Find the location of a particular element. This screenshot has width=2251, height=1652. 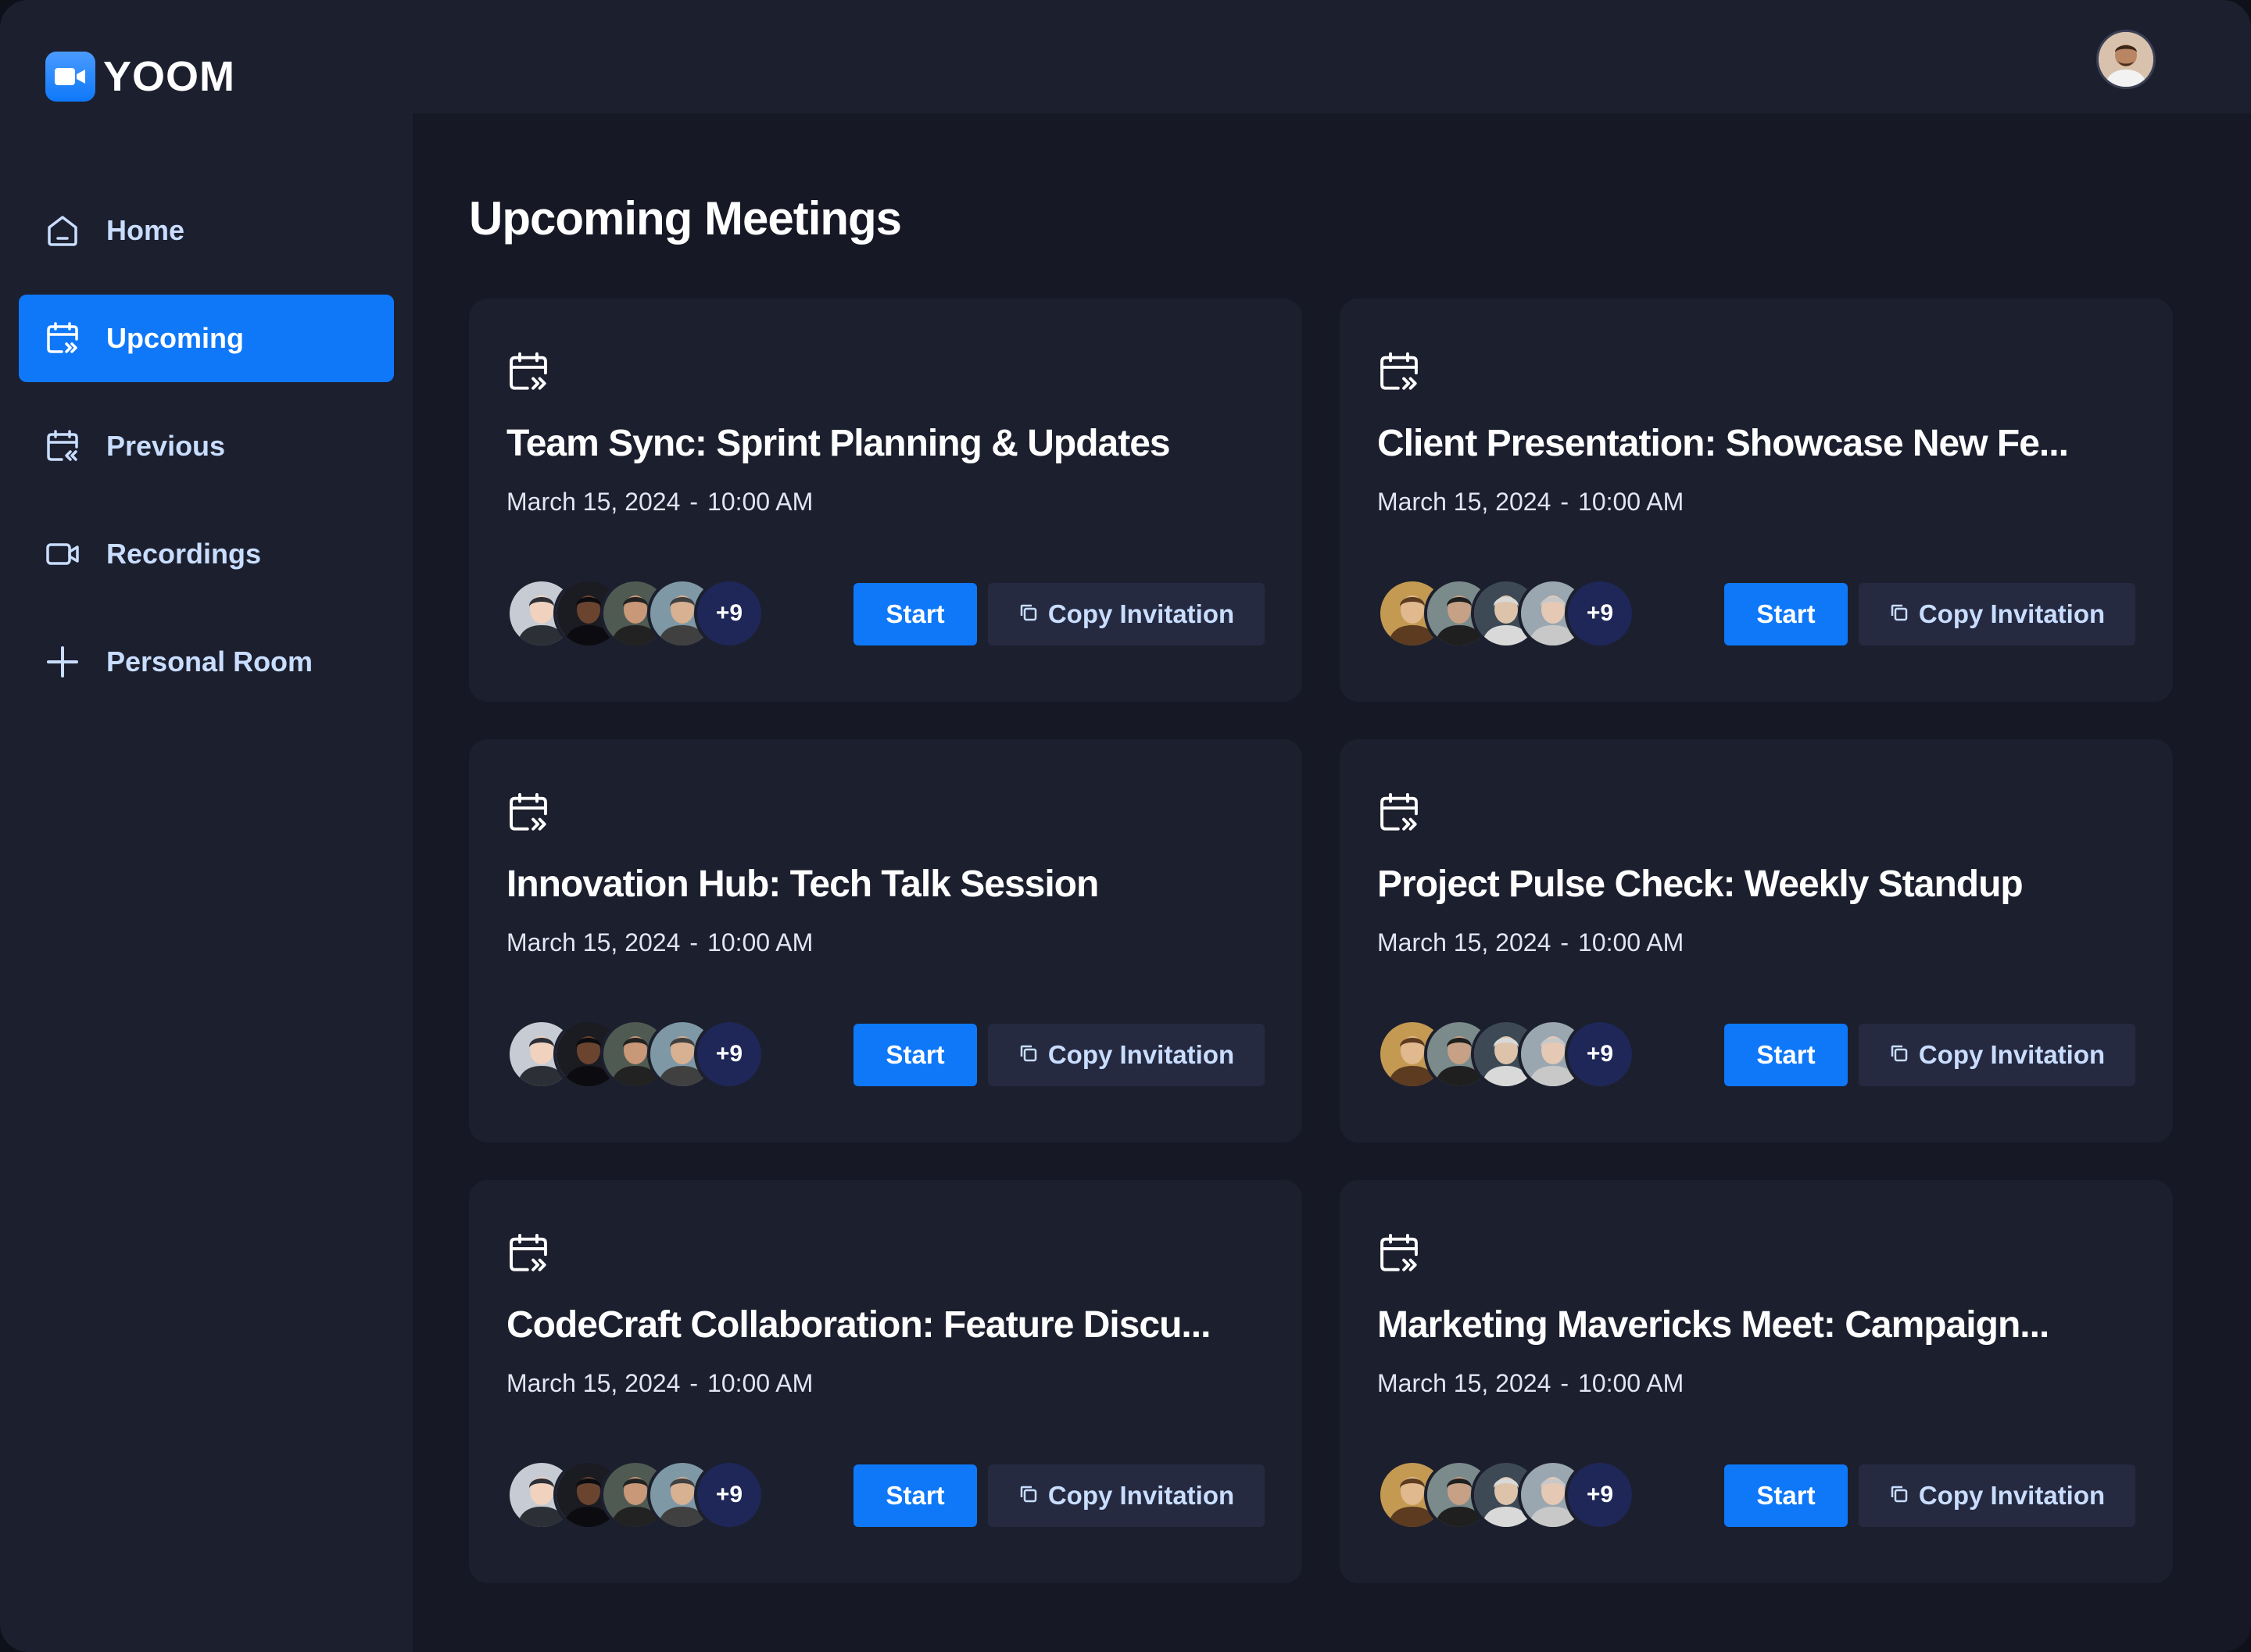

sidebar-item-home: Home is located at coordinates (207, 230).